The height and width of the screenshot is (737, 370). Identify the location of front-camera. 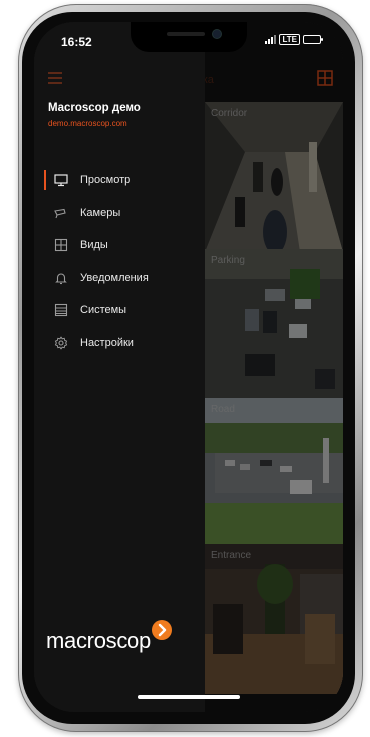
(217, 34).